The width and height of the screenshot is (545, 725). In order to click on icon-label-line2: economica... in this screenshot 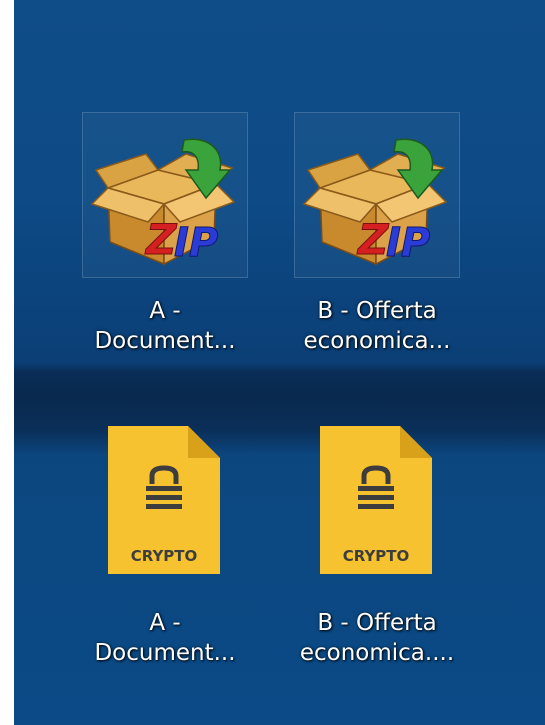, I will do `click(377, 341)`.